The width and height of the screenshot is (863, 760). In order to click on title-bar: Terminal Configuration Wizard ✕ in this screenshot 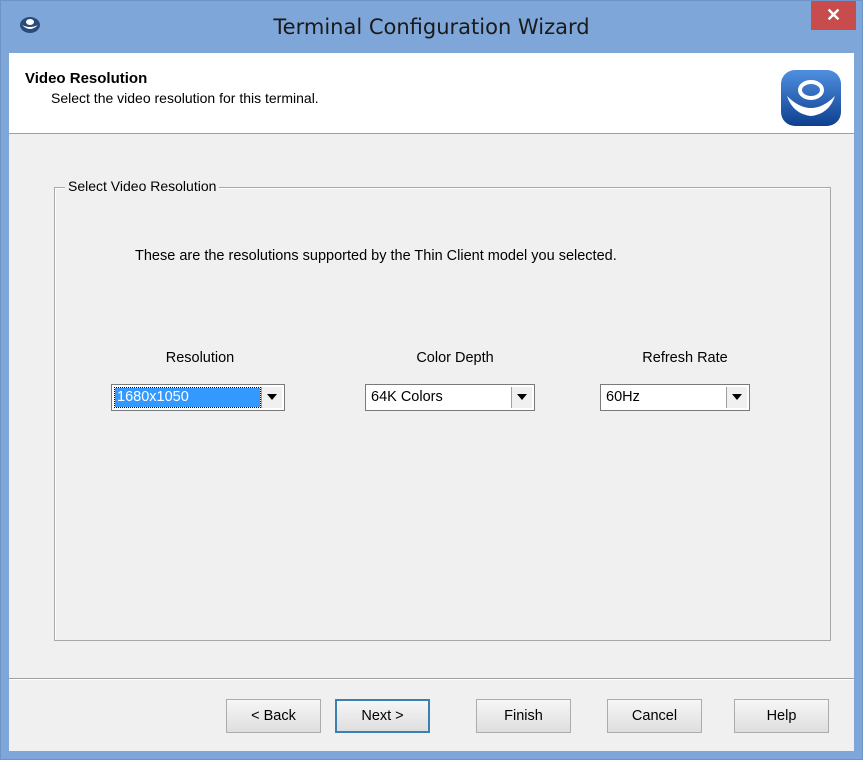, I will do `click(431, 27)`.